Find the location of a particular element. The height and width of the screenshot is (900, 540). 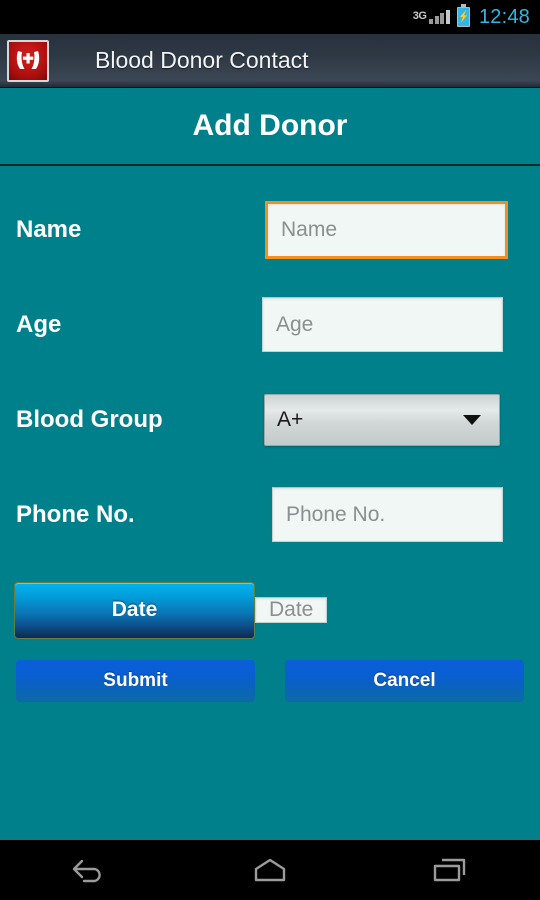

status-bar: 3G ⚡ 12:48 is located at coordinates (270, 17).